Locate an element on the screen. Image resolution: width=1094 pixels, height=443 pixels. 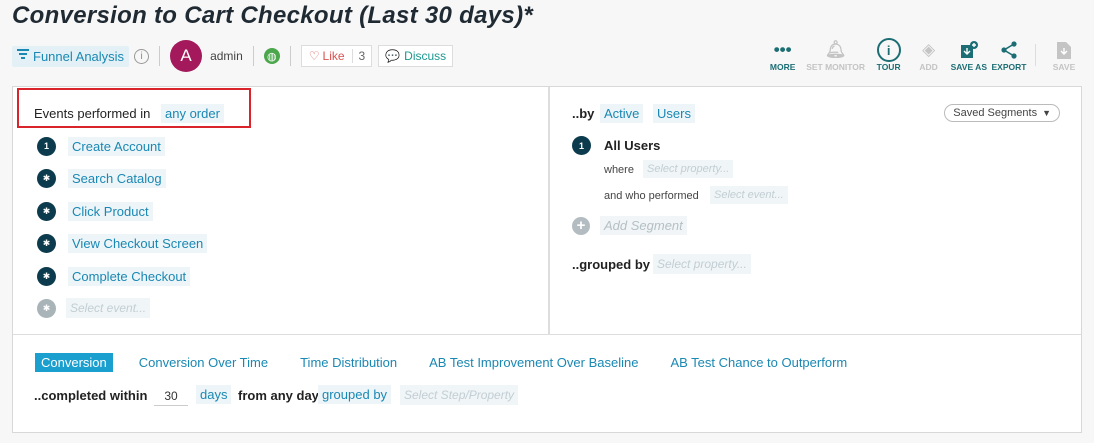
completion-window-input is located at coordinates (171, 396).